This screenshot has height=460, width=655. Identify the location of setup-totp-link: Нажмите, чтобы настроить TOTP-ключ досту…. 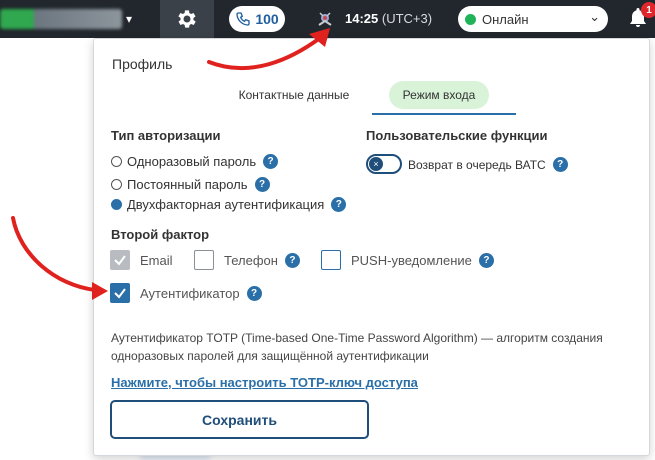
(264, 382).